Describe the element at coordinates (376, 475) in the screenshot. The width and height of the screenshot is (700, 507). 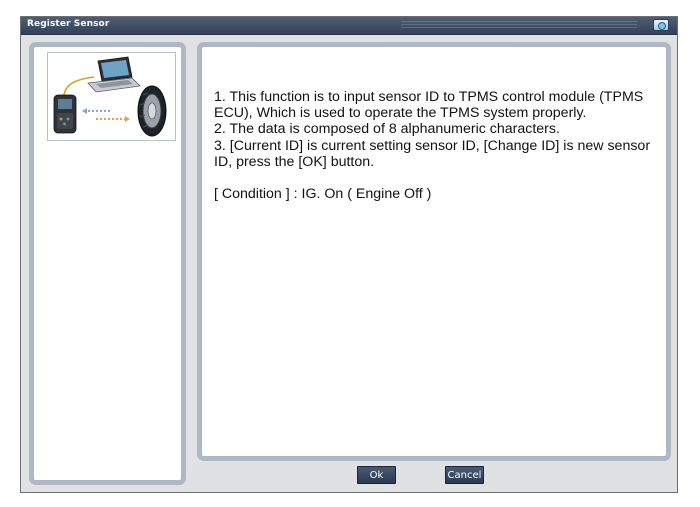
I see `ok-button: Ok` at that location.